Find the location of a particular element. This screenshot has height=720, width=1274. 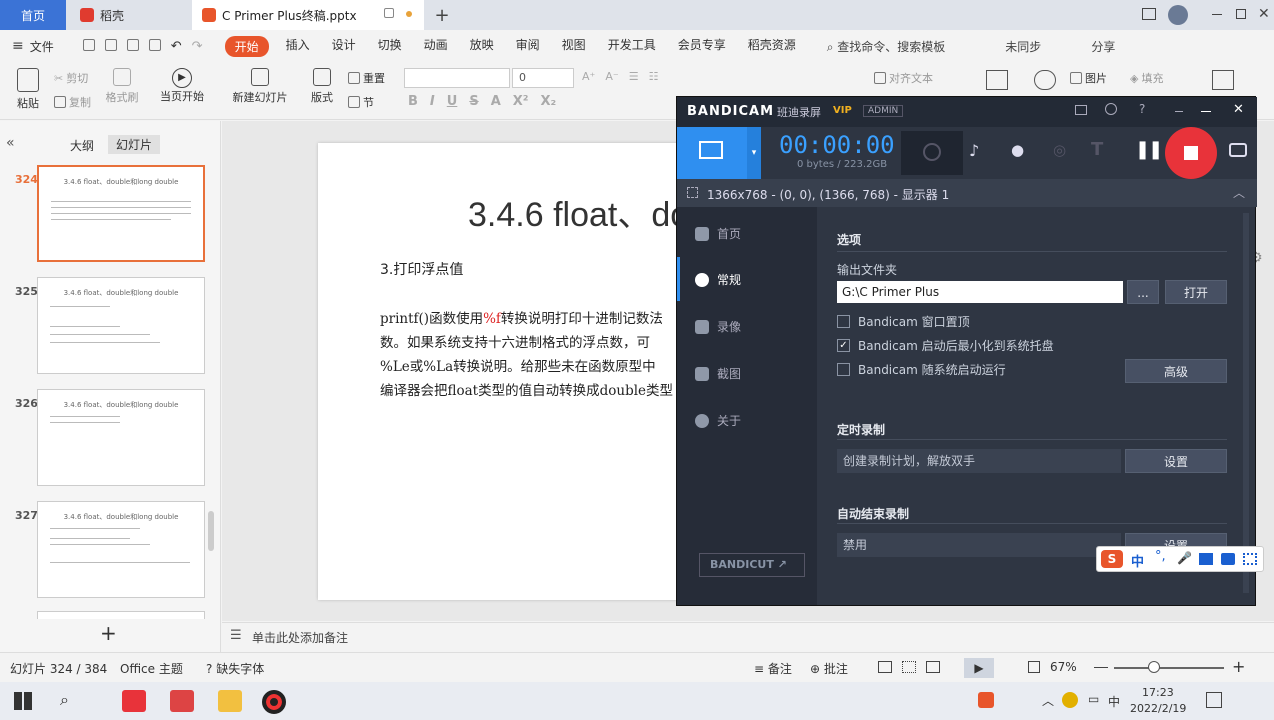

menu-tab-2: 设计 is located at coordinates (344, 46).